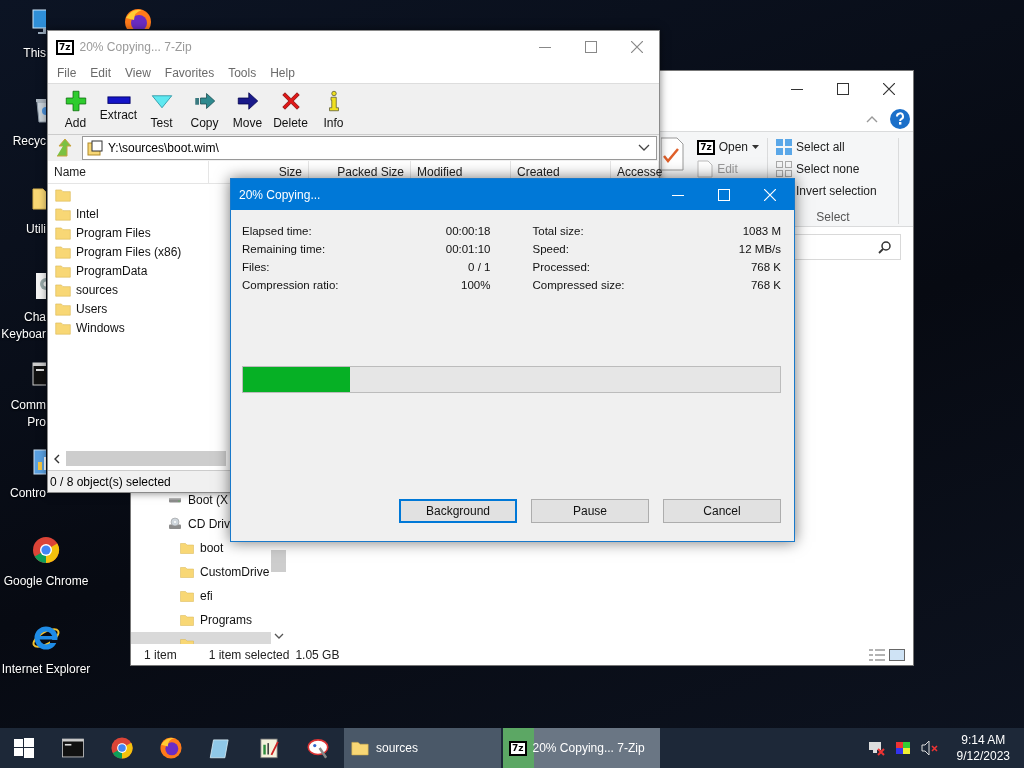  I want to click on icon-label: Pro, so click(36, 422).